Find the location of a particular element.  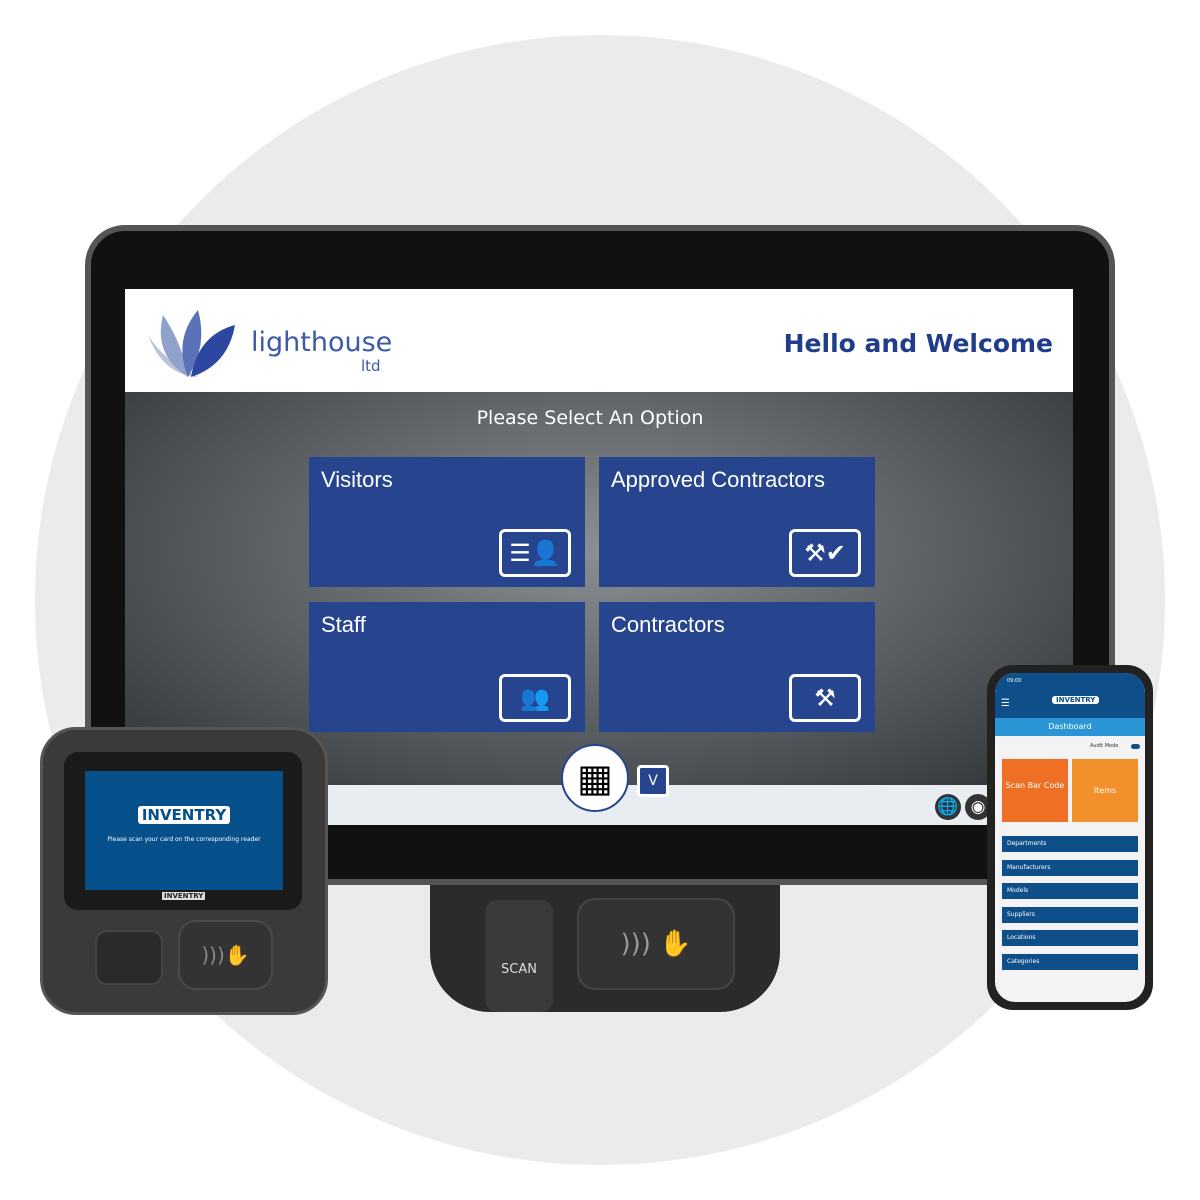

qr-code-icon: ▦ is located at coordinates (595, 778).